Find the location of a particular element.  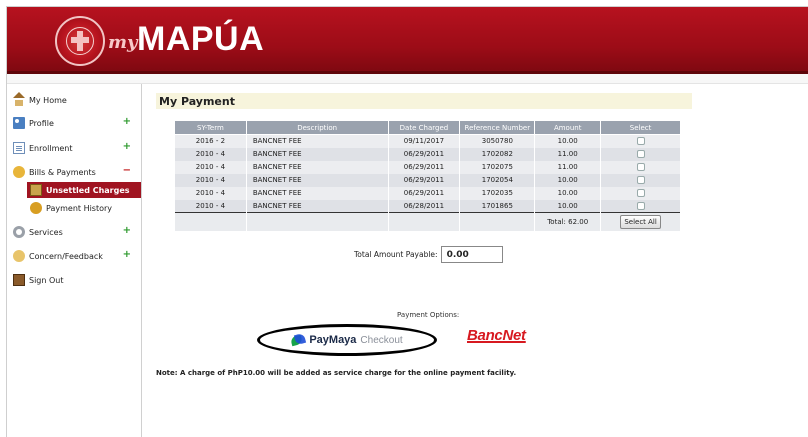

sidebar-item-concern-feedback: Concern/Feedback + is located at coordinates (75, 256).